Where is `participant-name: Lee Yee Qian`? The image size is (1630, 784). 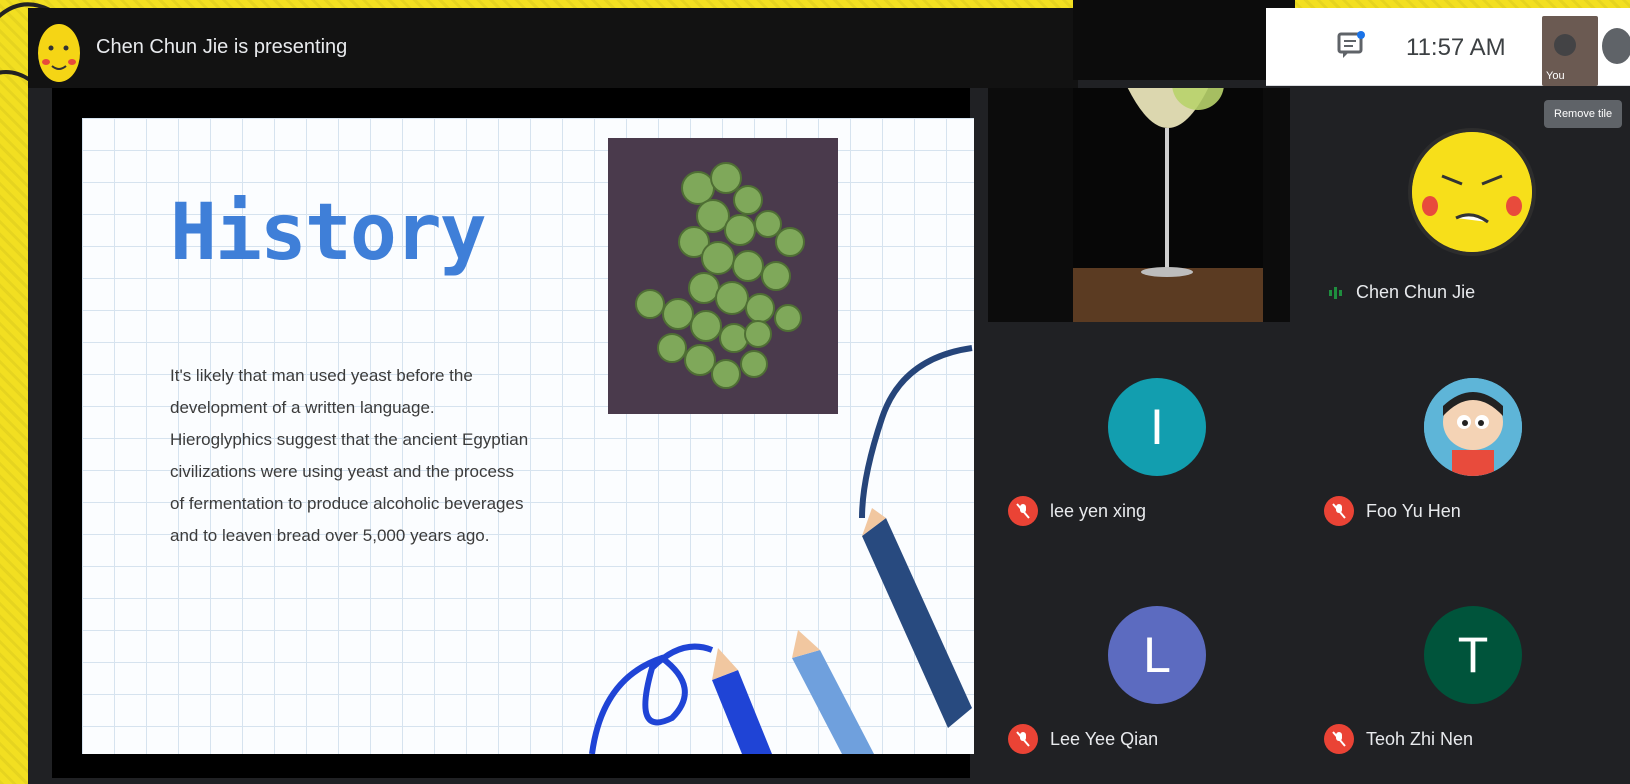 participant-name: Lee Yee Qian is located at coordinates (1083, 739).